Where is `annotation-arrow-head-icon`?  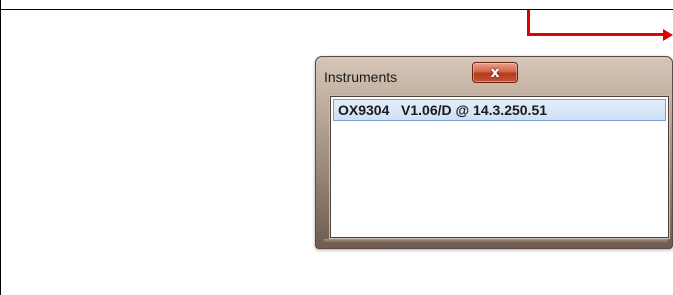
annotation-arrow-head-icon is located at coordinates (668, 35).